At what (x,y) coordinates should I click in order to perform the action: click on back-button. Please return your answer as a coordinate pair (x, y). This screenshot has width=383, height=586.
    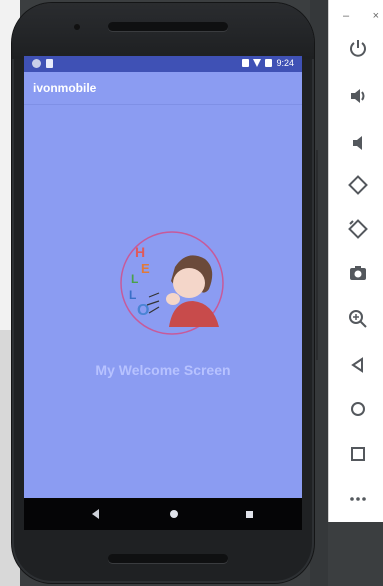
    Looking at the image, I should click on (358, 365).